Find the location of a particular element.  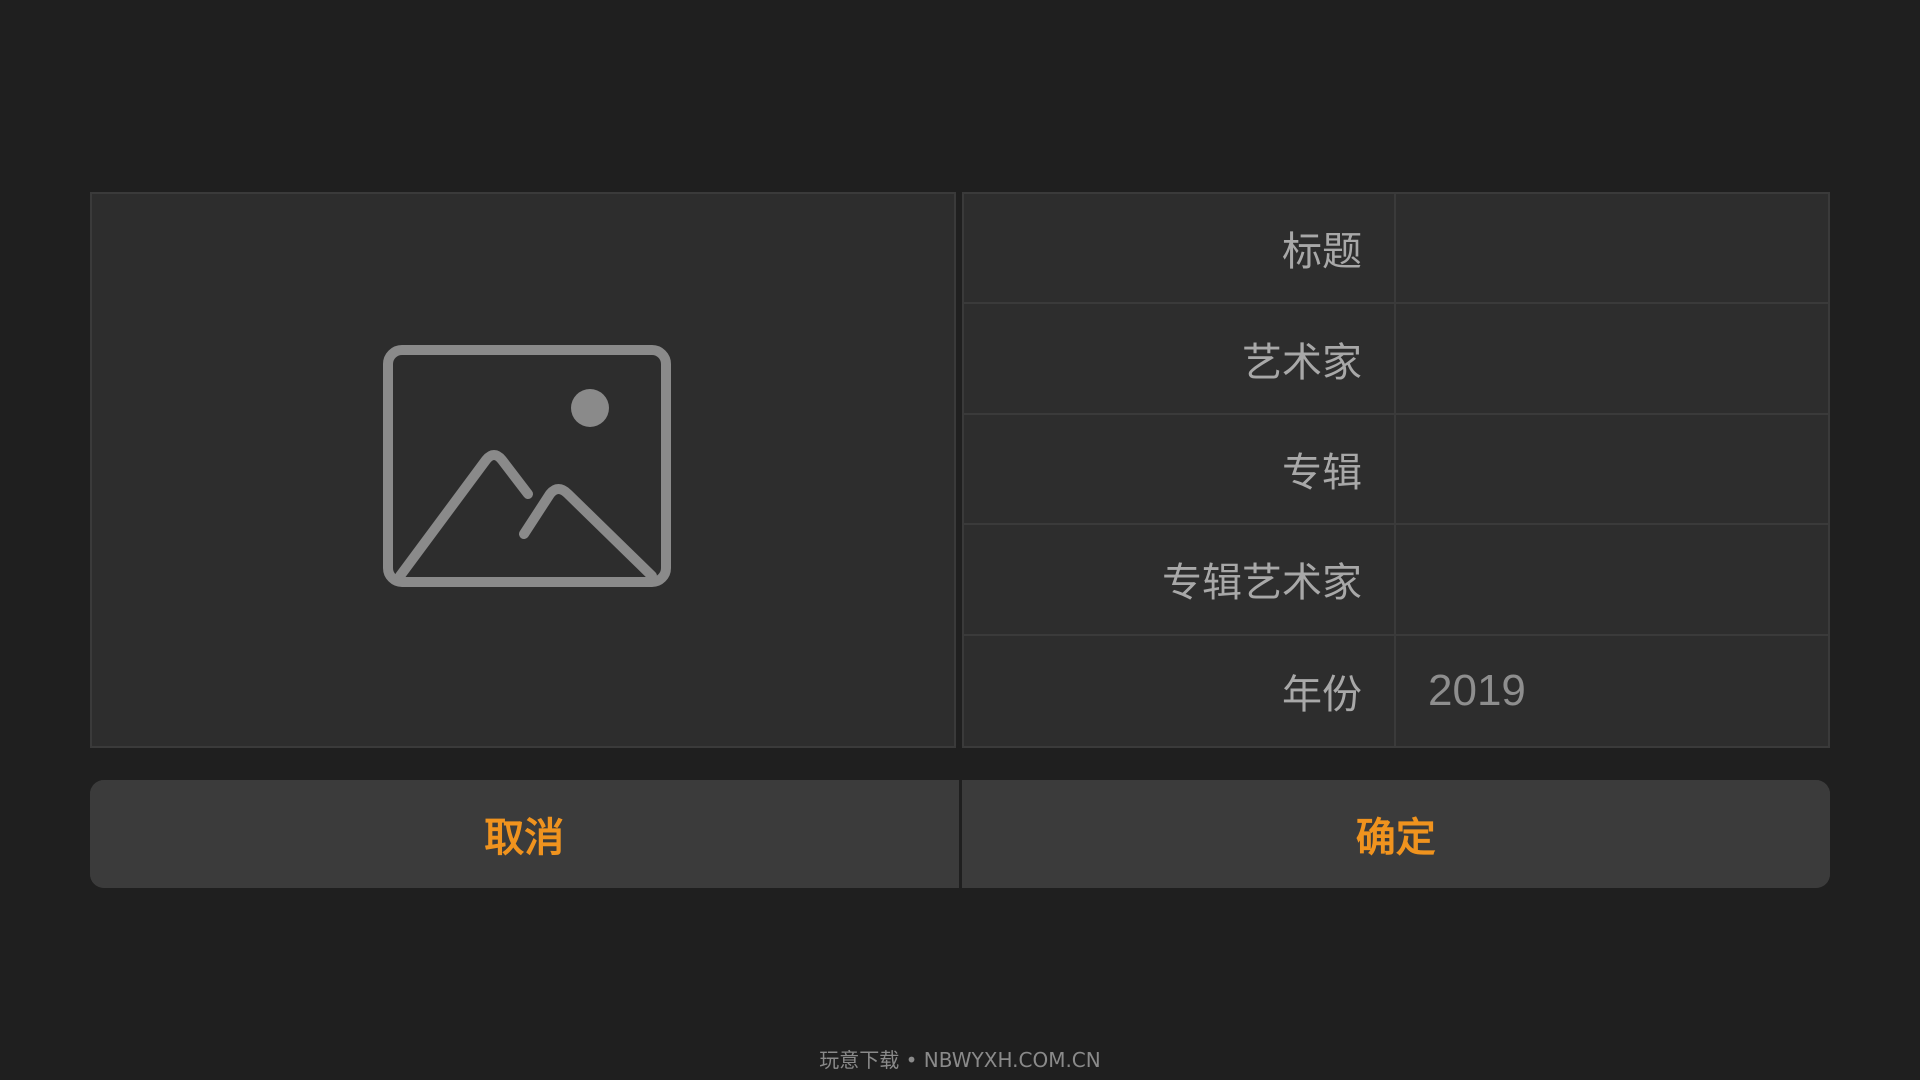

field-row-title: 标题 is located at coordinates (1396, 249).